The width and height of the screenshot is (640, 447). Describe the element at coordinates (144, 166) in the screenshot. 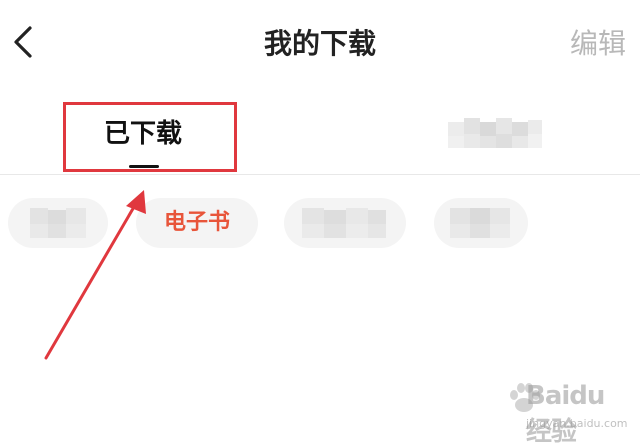

I see `active-tab-indicator` at that location.